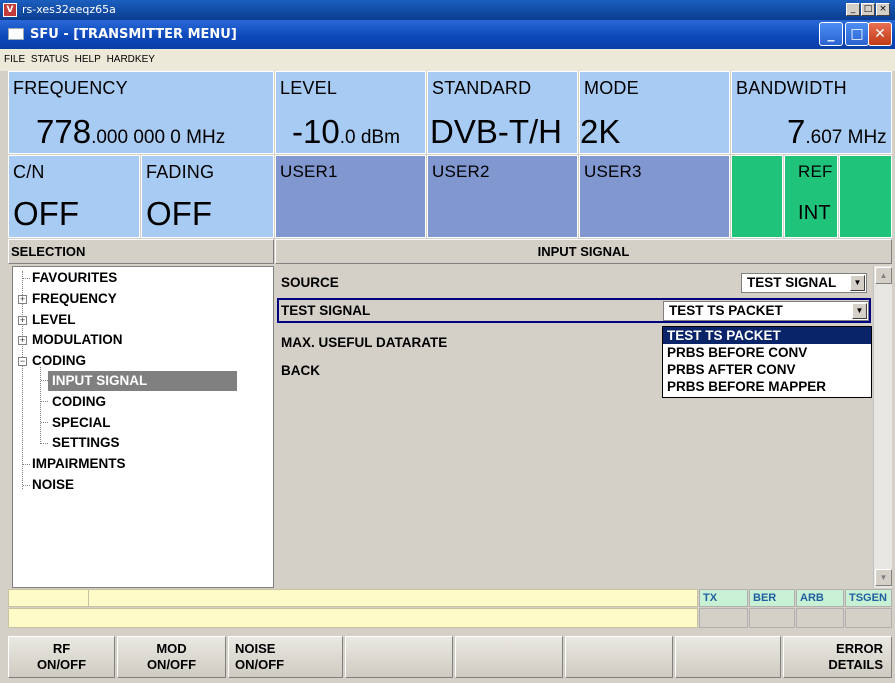 Image resolution: width=895 pixels, height=683 pixels. I want to click on level-label: LEVEL, so click(309, 88).